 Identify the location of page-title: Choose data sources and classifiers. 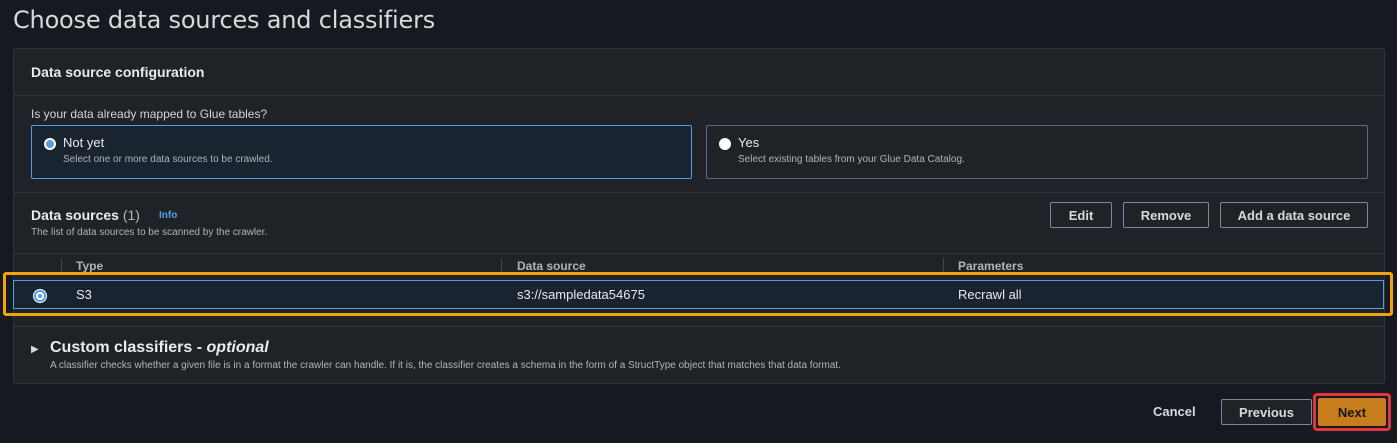
(224, 20).